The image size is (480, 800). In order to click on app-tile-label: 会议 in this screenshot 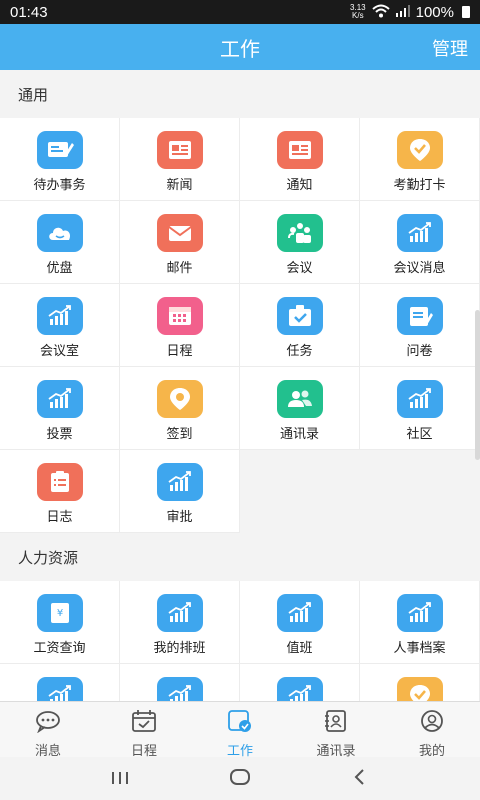, I will do `click(299, 268)`.